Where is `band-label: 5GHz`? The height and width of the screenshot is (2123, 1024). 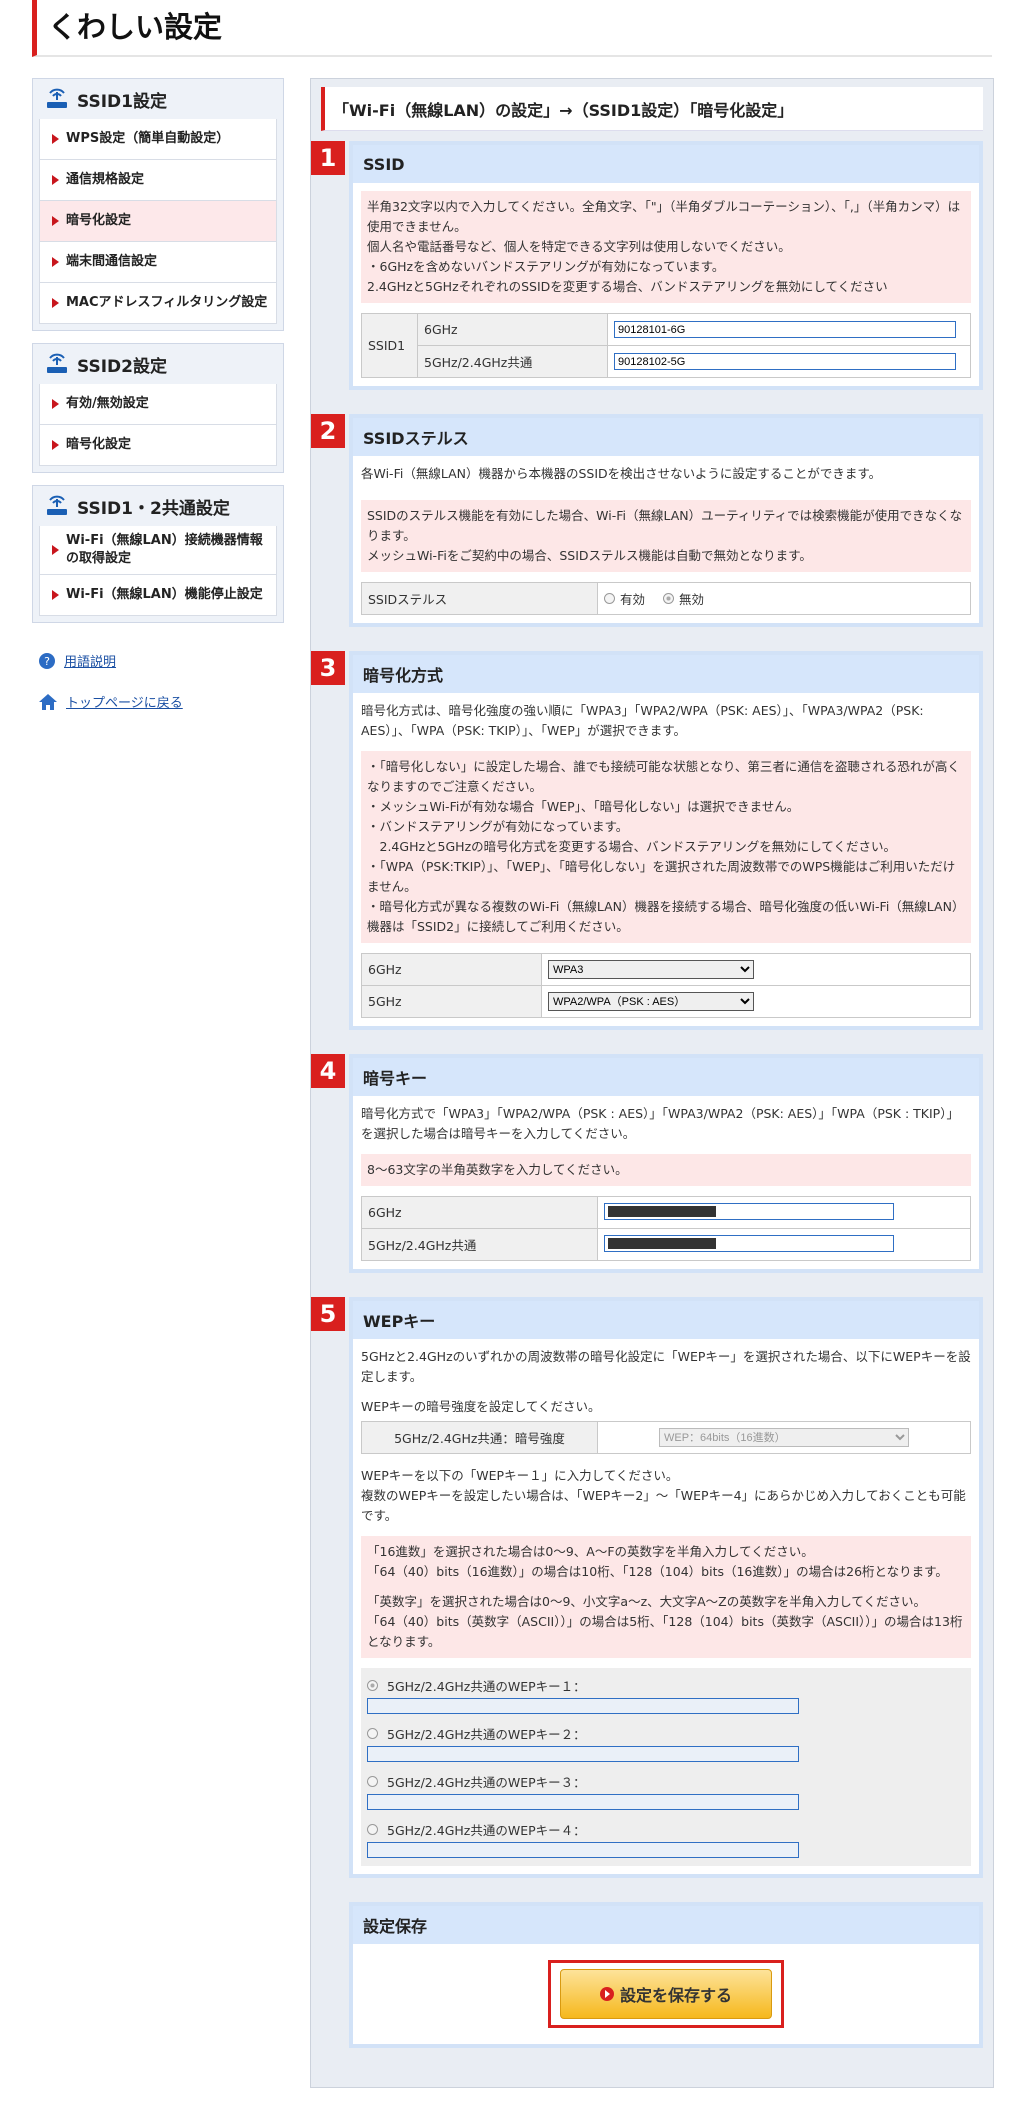 band-label: 5GHz is located at coordinates (451, 1001).